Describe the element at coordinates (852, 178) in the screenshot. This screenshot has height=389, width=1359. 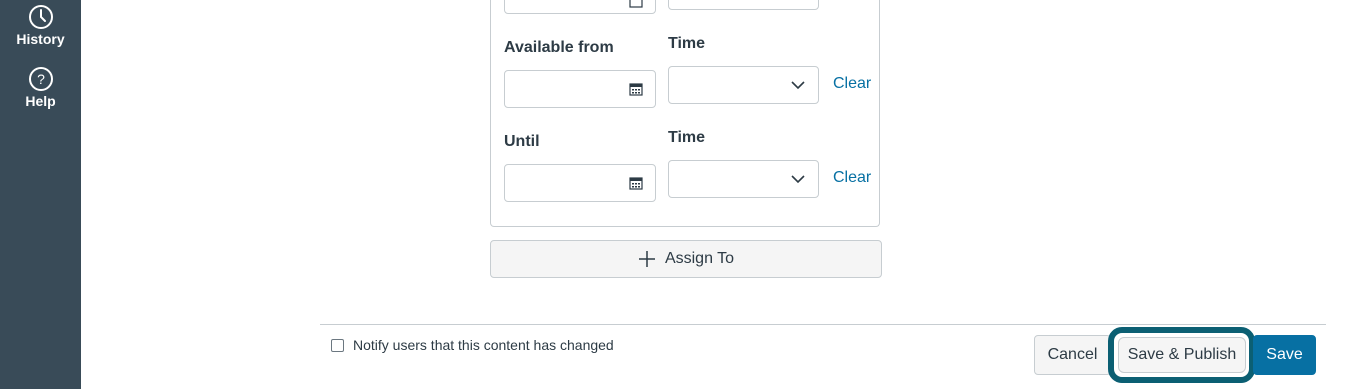
I see `clear-until-link: Clear` at that location.